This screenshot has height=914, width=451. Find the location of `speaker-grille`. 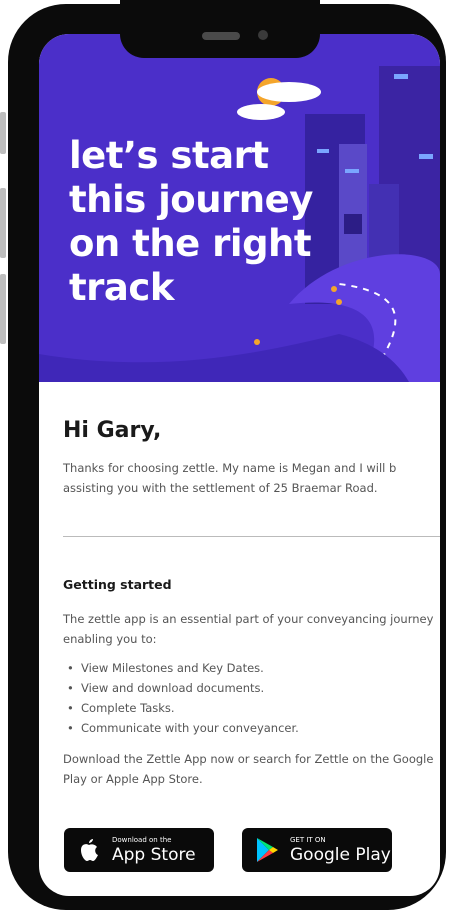

speaker-grille is located at coordinates (221, 36).